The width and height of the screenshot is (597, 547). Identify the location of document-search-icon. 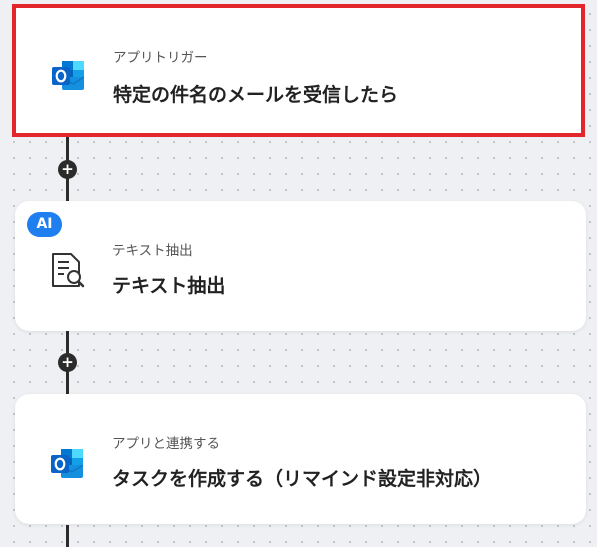
(67, 270).